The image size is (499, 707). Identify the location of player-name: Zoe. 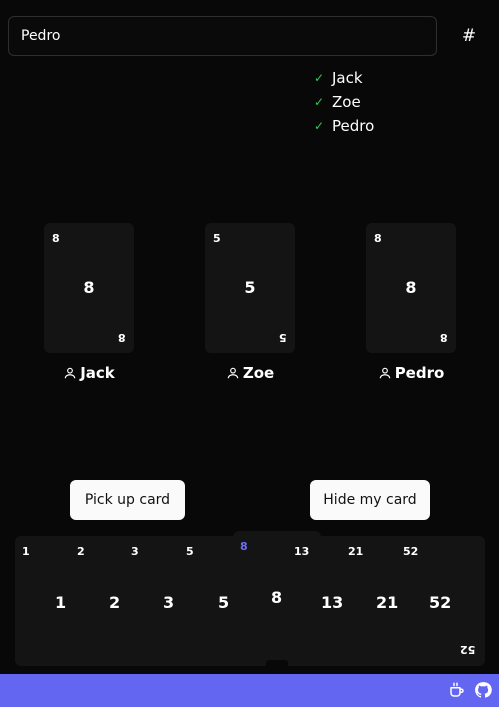
(346, 102).